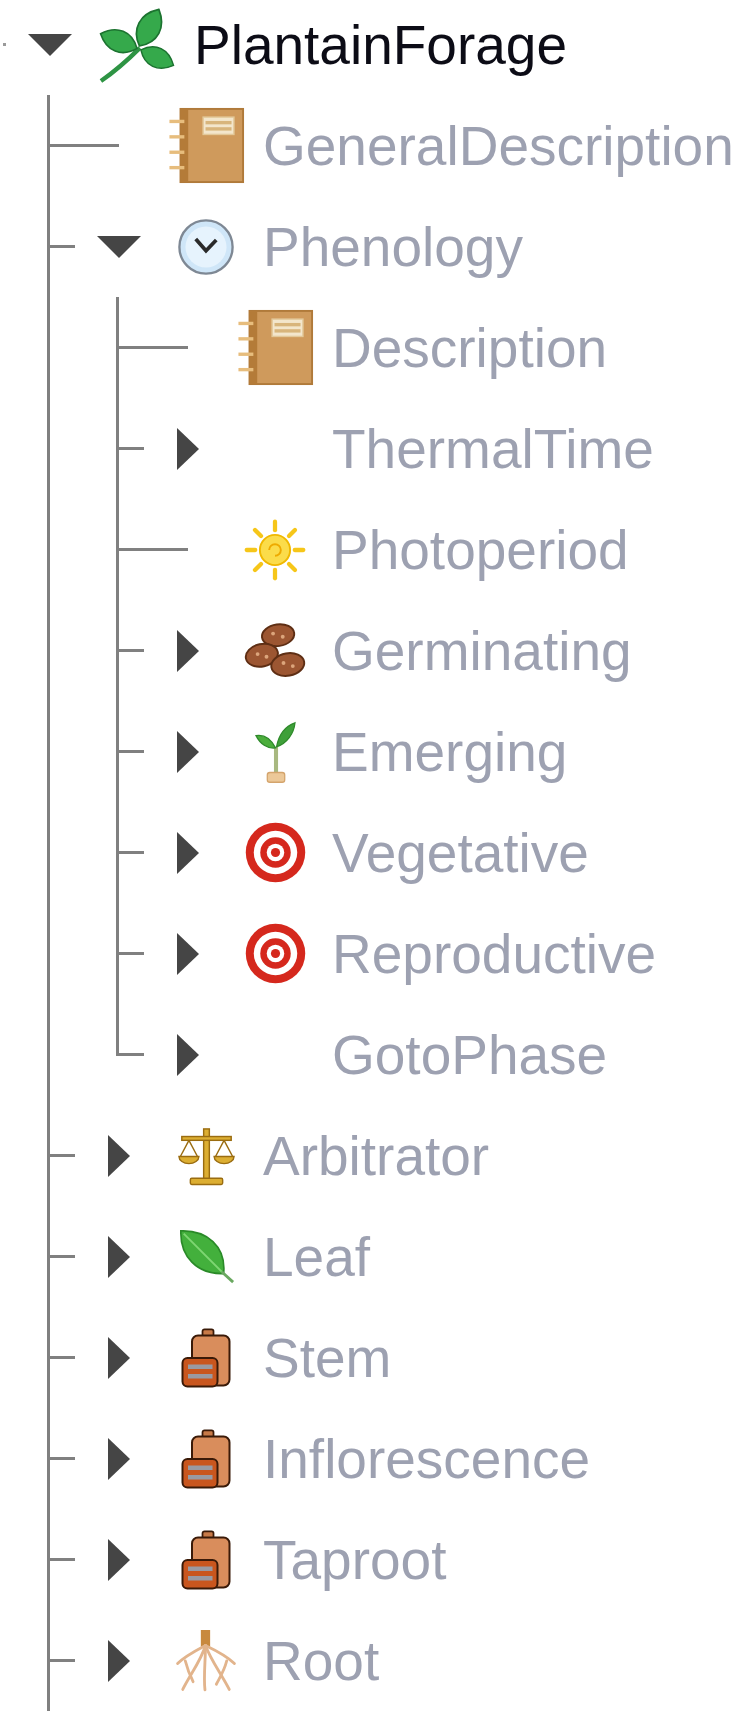 Image resolution: width=750 pixels, height=1714 pixels. What do you see at coordinates (206, 1155) in the screenshot?
I see `scales-icon` at bounding box center [206, 1155].